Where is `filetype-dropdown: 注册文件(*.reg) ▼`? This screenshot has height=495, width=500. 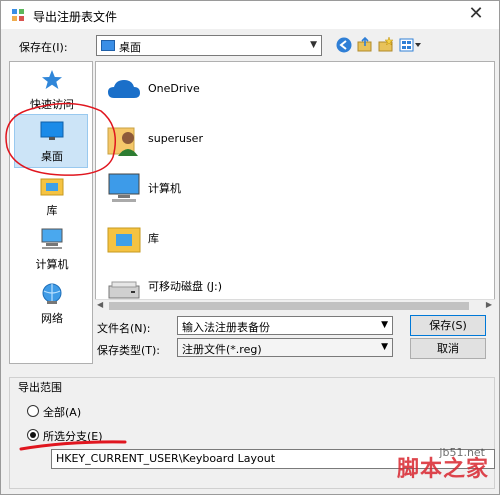 filetype-dropdown: 注册文件(*.reg) ▼ is located at coordinates (285, 347).